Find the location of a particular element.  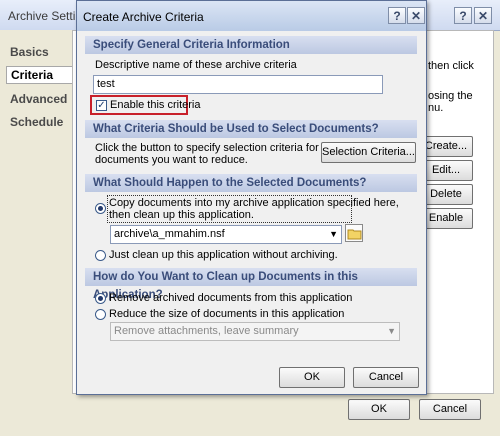

copy-option-line2: then clean up this application. is located at coordinates (181, 215).